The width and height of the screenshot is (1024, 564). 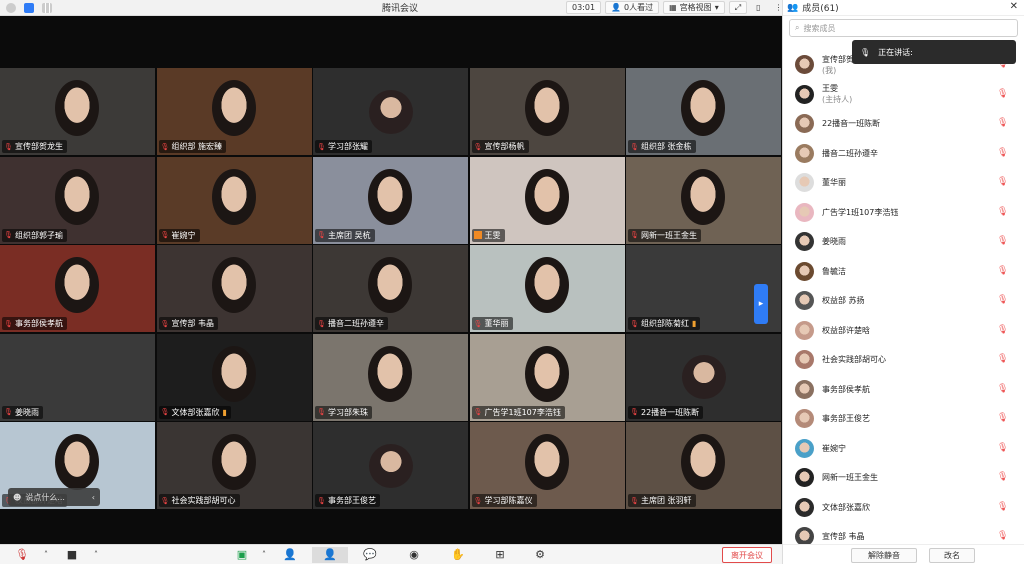 I want to click on mute-button: 🎙, so click(x=22, y=555).